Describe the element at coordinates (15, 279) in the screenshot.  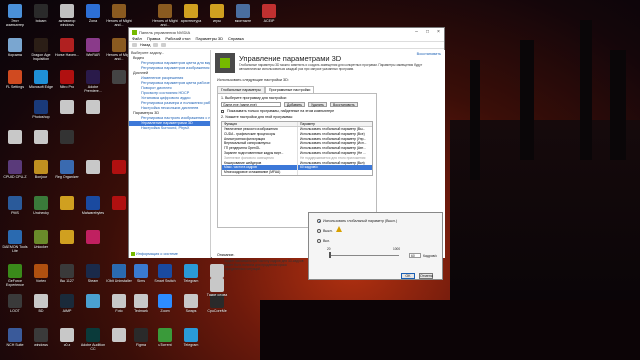
I see `desktop-icon: GeForce Experience` at that location.